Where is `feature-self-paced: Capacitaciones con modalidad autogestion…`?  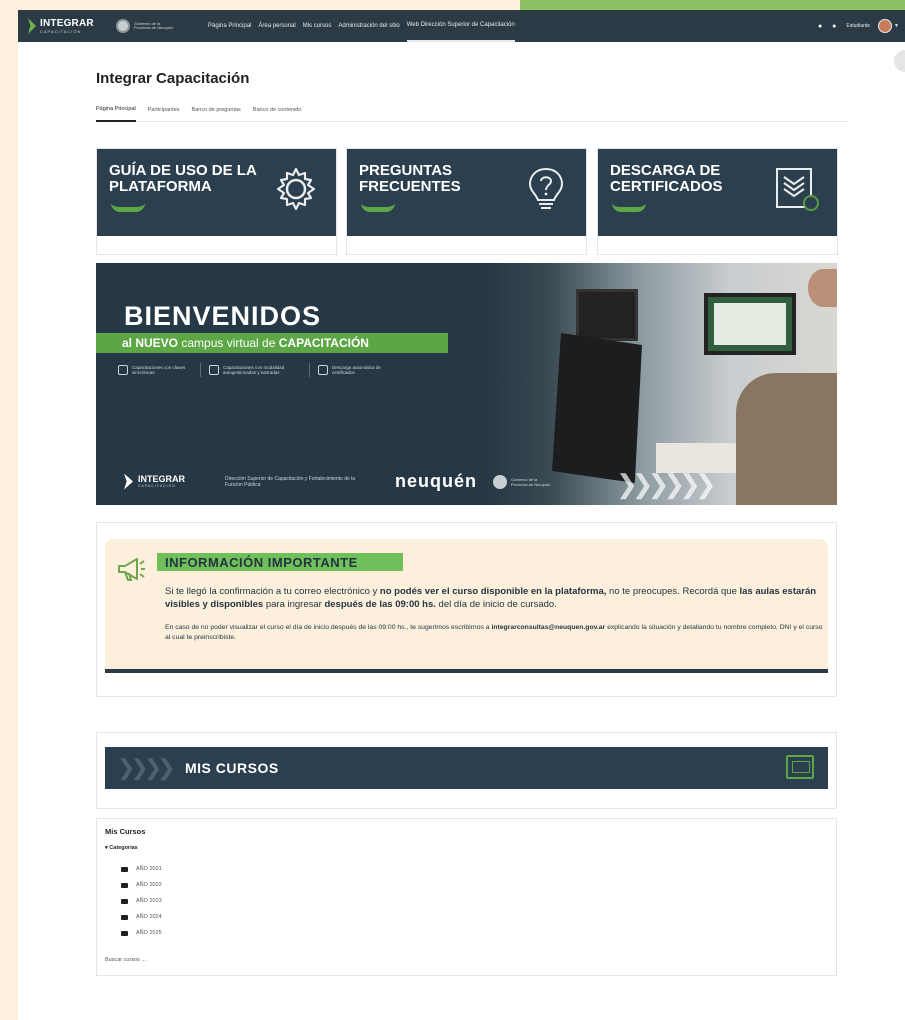
feature-self-paced: Capacitaciones con modalidad autogestion… is located at coordinates (255, 370).